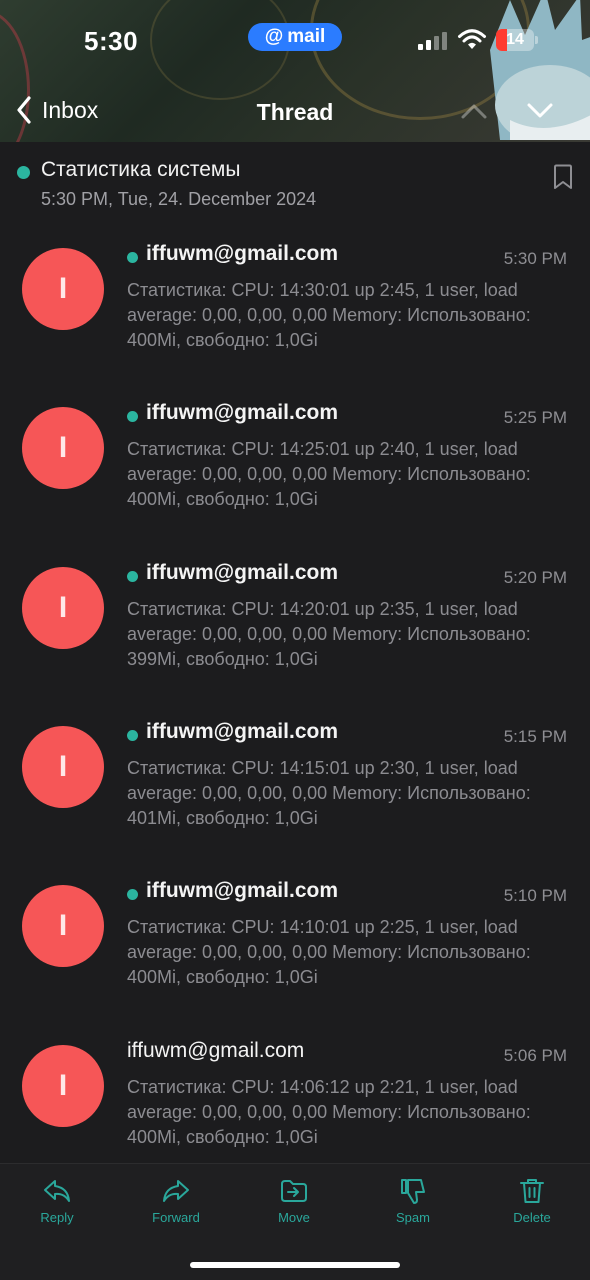  I want to click on status-time: 5:30, so click(111, 41).